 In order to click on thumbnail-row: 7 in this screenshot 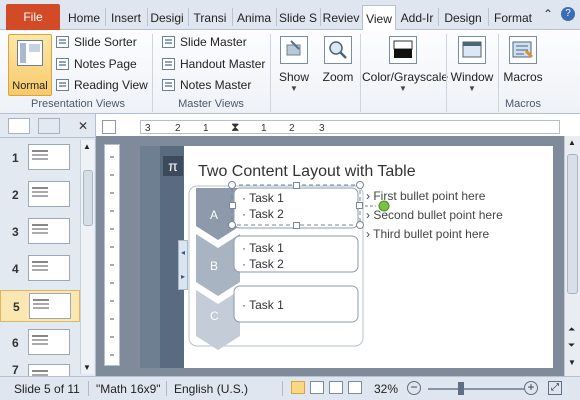, I will do `click(40, 369)`.